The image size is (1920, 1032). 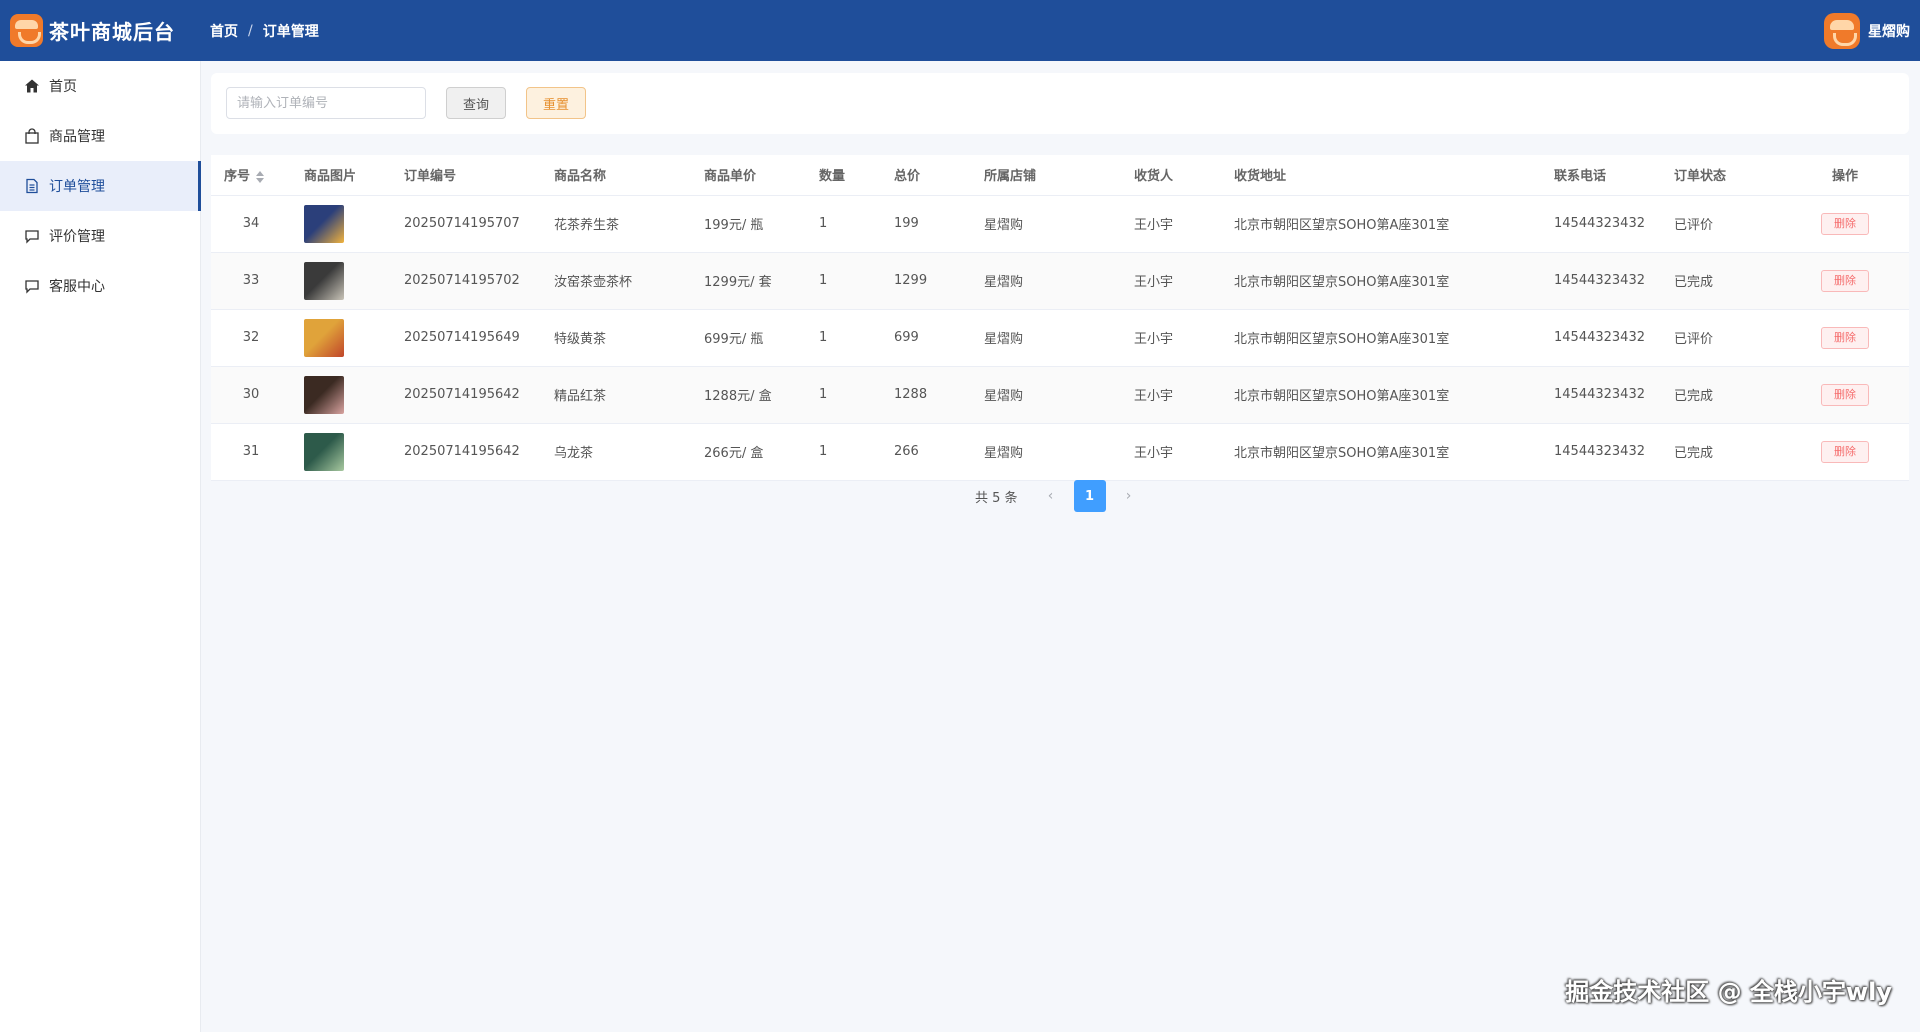 What do you see at coordinates (616, 175) in the screenshot?
I see `column-header-product-name: 商品名称` at bounding box center [616, 175].